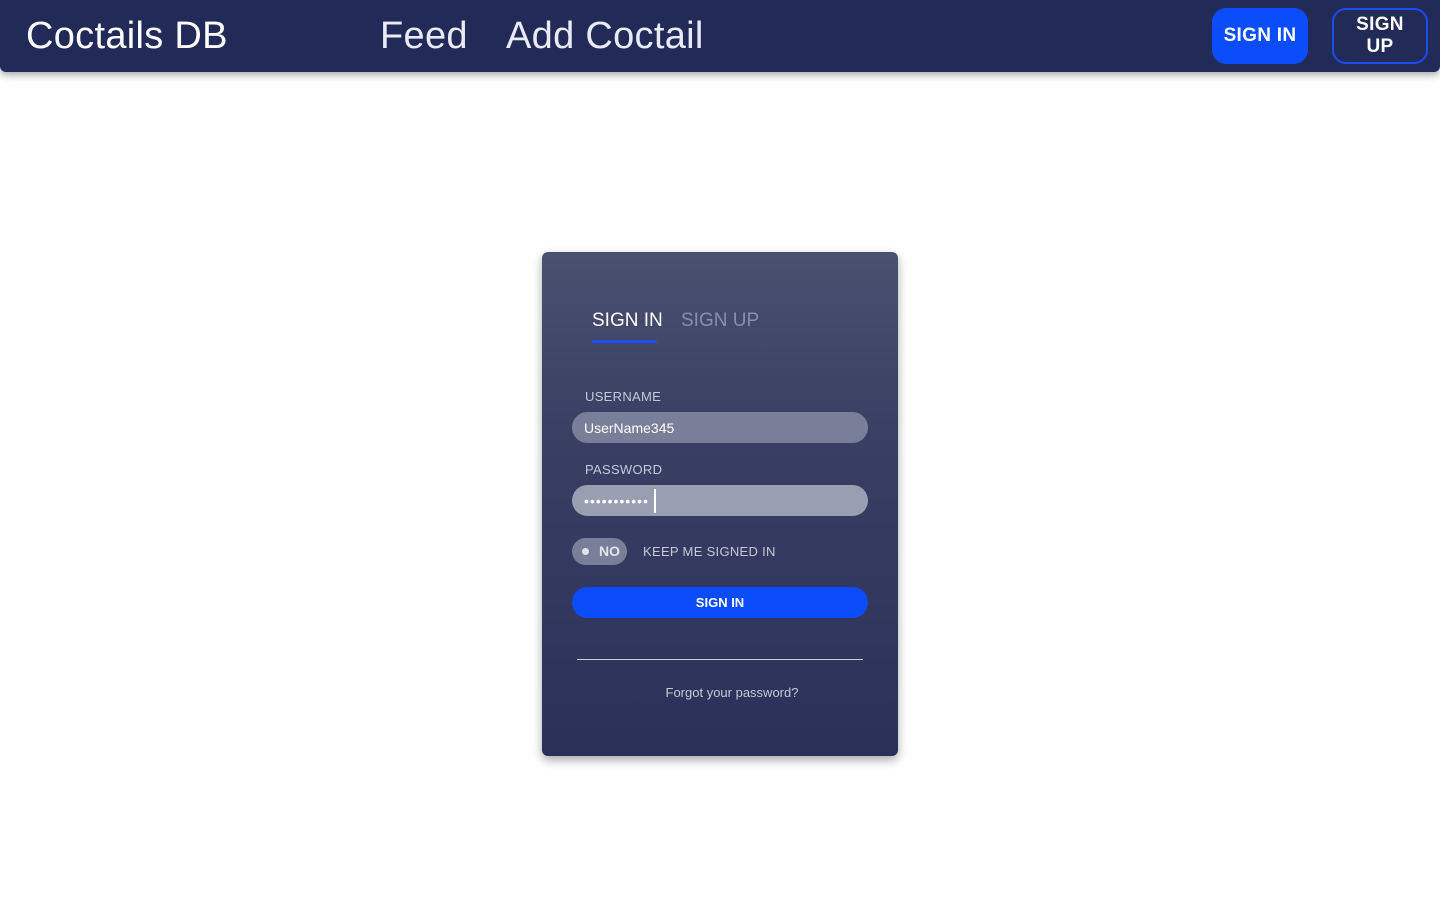 This screenshot has height=900, width=1440. What do you see at coordinates (720, 500) in the screenshot?
I see `password-input: •••••••••••` at bounding box center [720, 500].